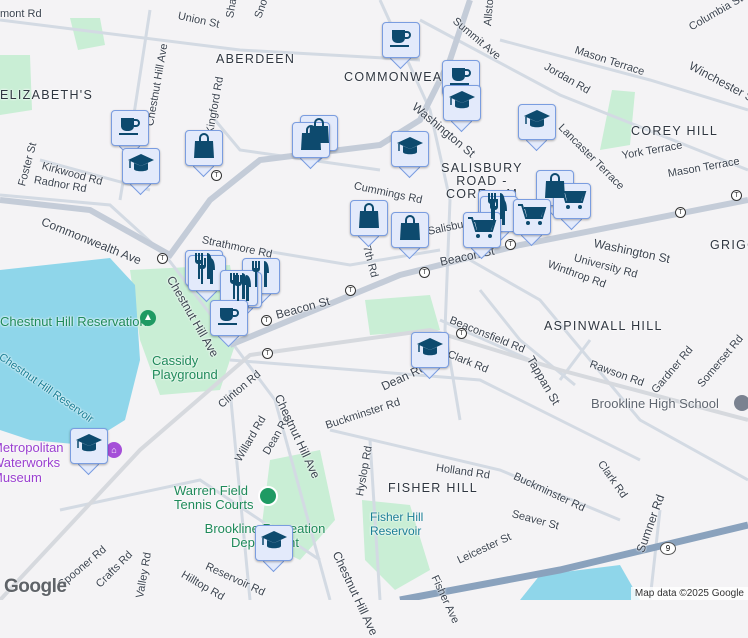  Describe the element at coordinates (35, 586) in the screenshot. I see `google-logo: Google` at that location.